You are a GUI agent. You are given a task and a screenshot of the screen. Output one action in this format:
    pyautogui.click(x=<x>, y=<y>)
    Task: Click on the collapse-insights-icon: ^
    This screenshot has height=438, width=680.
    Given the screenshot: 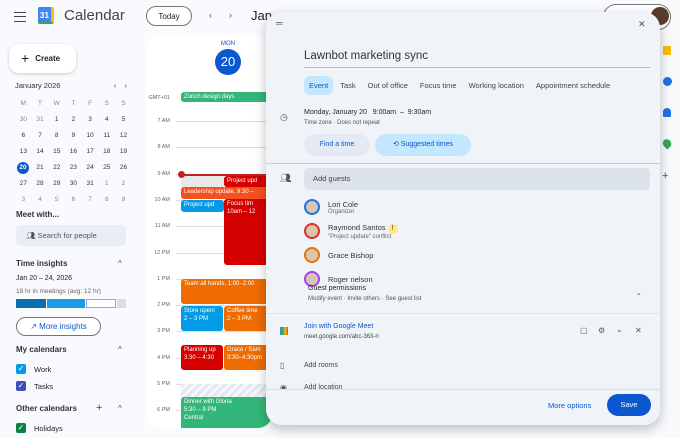 What is the action you would take?
    pyautogui.click(x=120, y=263)
    